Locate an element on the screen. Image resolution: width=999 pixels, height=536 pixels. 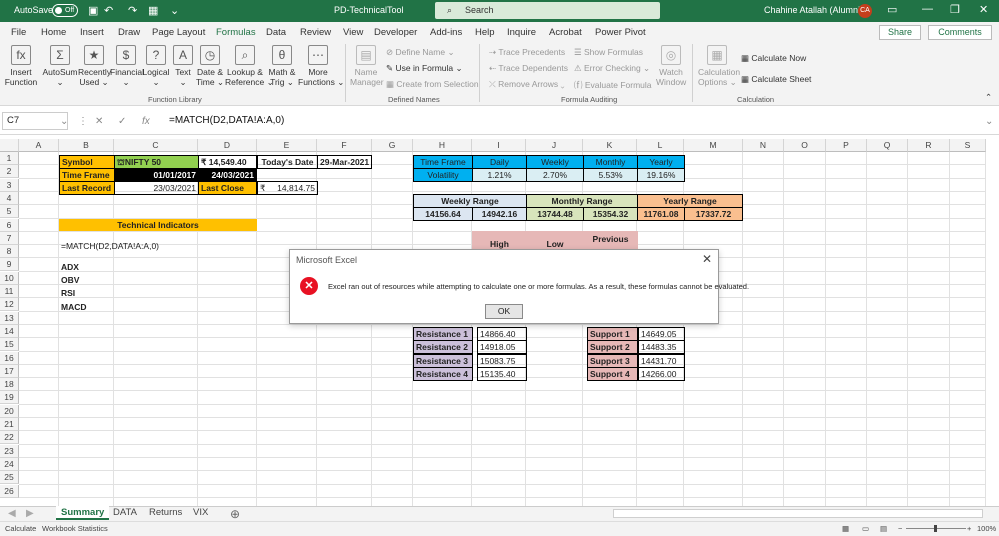
row-header: 3 is located at coordinates (9, 185).